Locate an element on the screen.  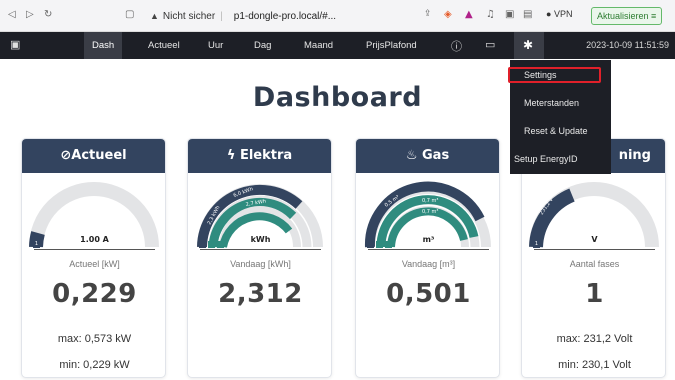
big-value: 0,229 is located at coordinates (94, 294).